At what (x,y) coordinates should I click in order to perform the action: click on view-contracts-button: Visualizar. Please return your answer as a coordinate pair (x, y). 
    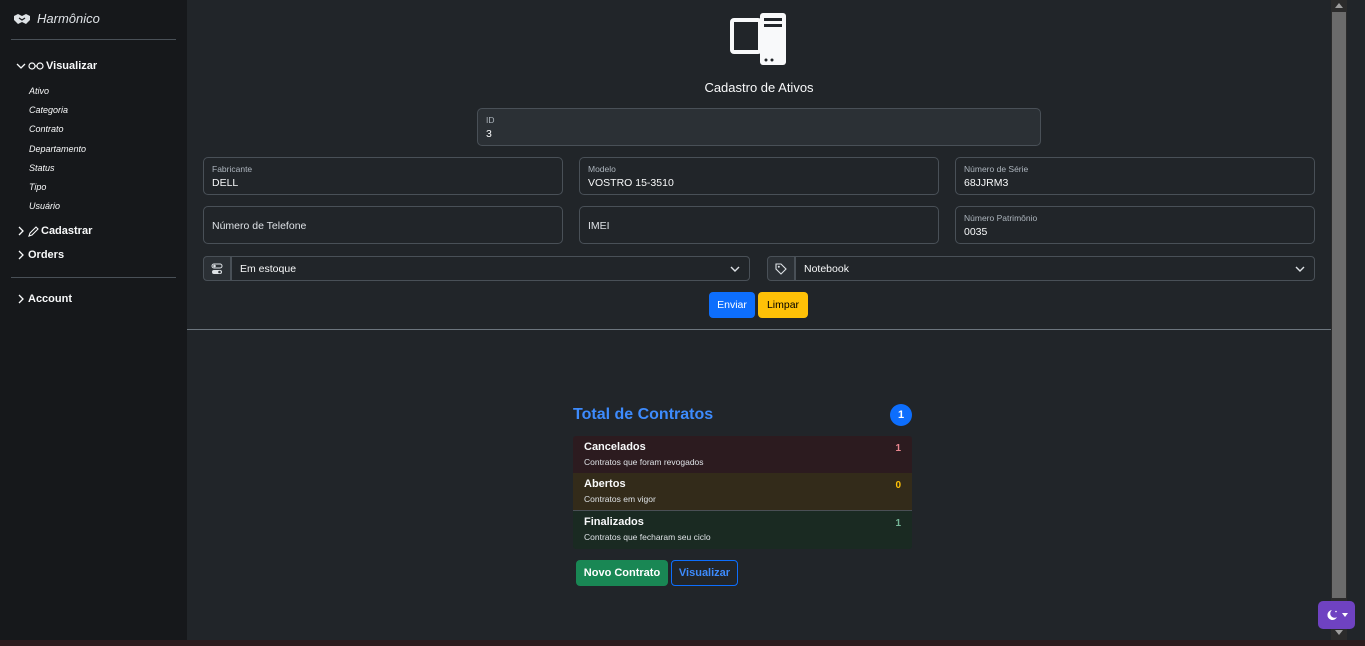
    Looking at the image, I should click on (704, 573).